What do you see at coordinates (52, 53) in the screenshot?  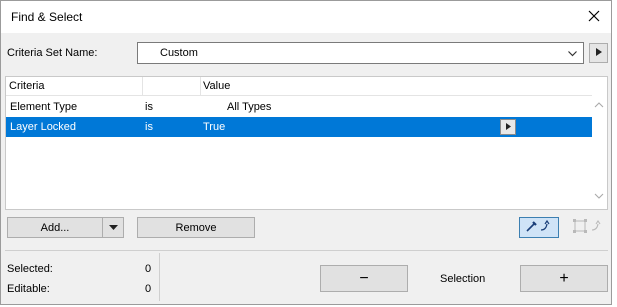 I see `criteria-set-label: Criteria Set Name:` at bounding box center [52, 53].